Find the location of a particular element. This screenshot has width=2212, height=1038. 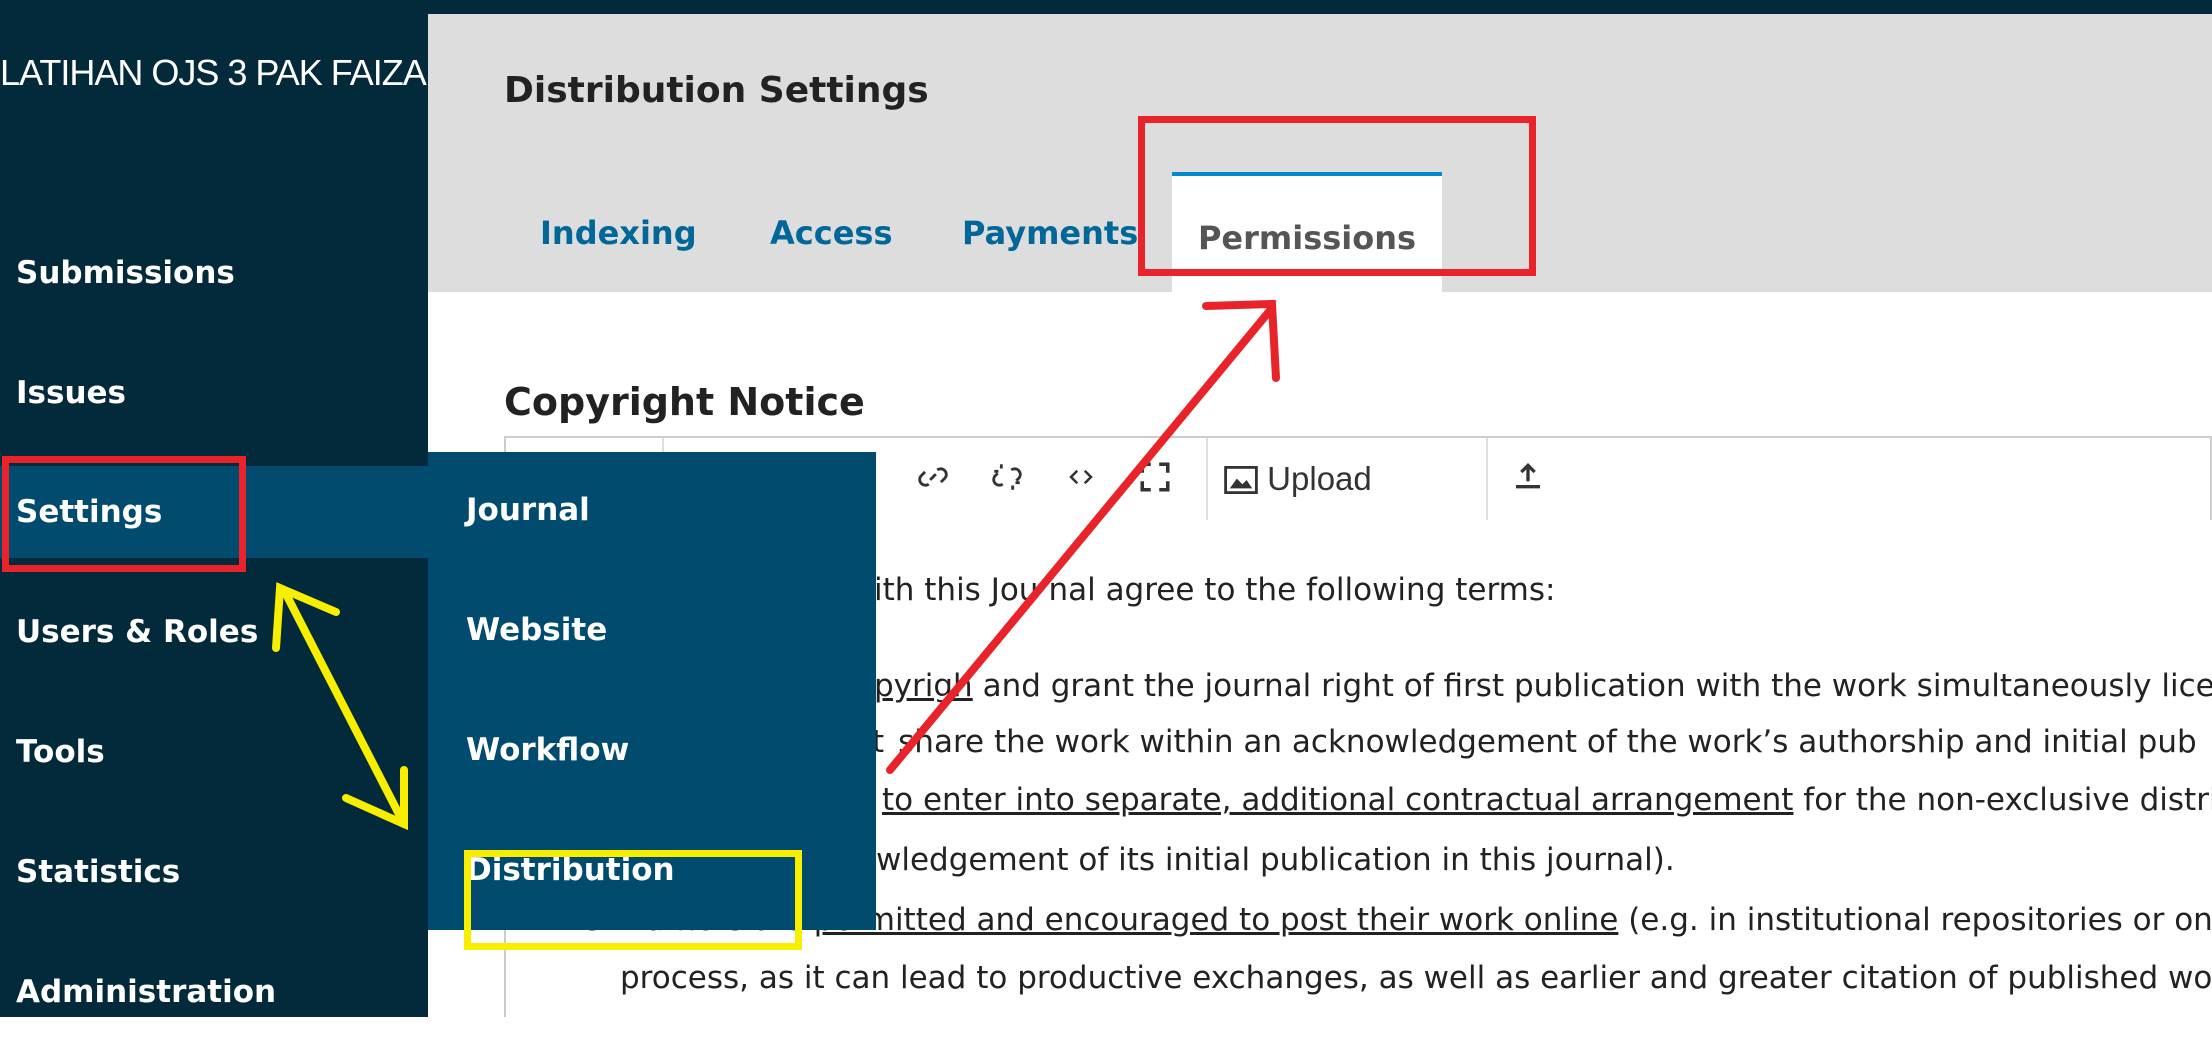

yellow-double-arrow is located at coordinates (340, 706).